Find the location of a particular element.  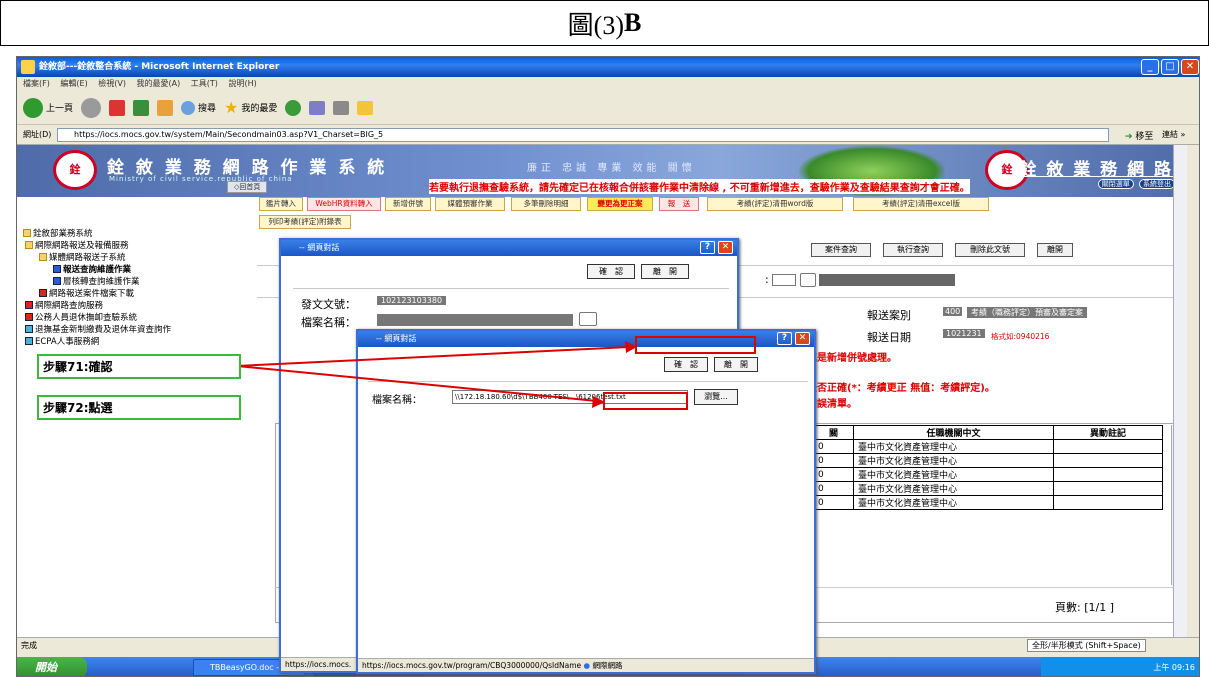

dialog-1-confirm-button: 確 認 is located at coordinates (611, 271).